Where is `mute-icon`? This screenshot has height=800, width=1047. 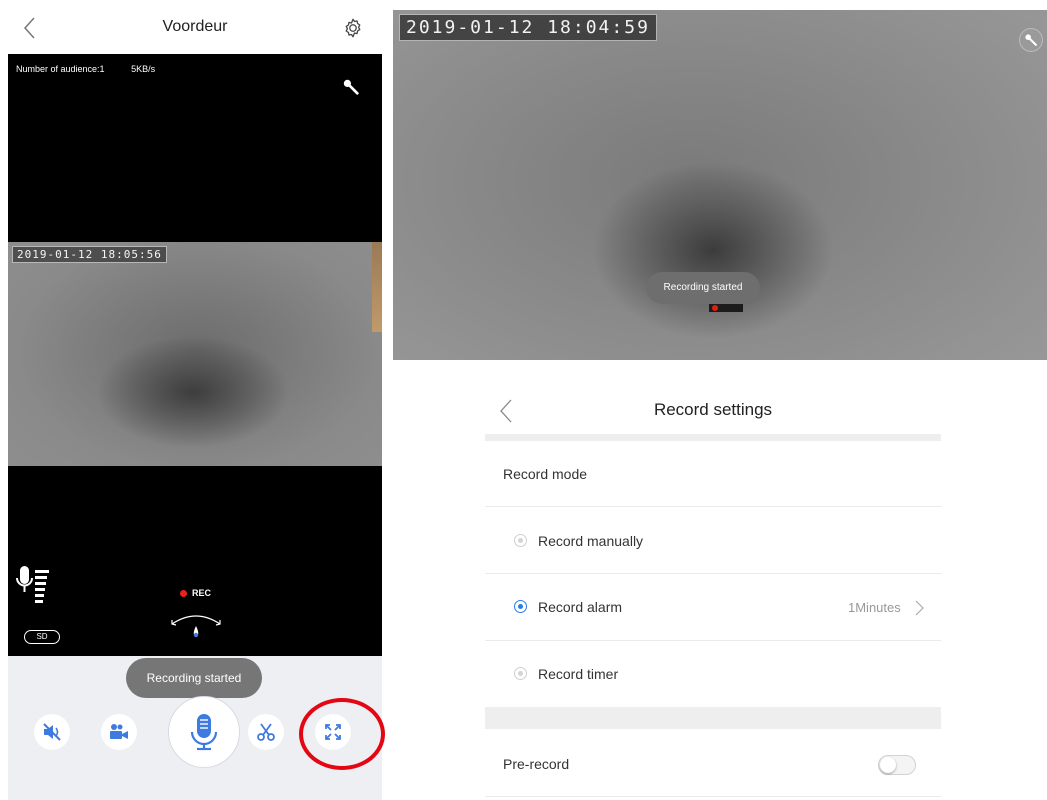 mute-icon is located at coordinates (52, 732).